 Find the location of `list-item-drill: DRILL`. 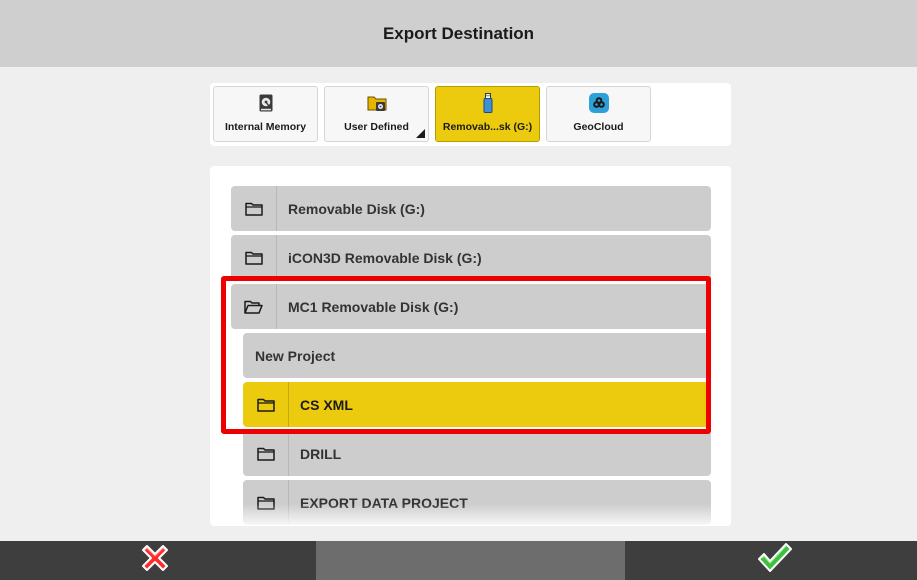

list-item-drill: DRILL is located at coordinates (477, 453).